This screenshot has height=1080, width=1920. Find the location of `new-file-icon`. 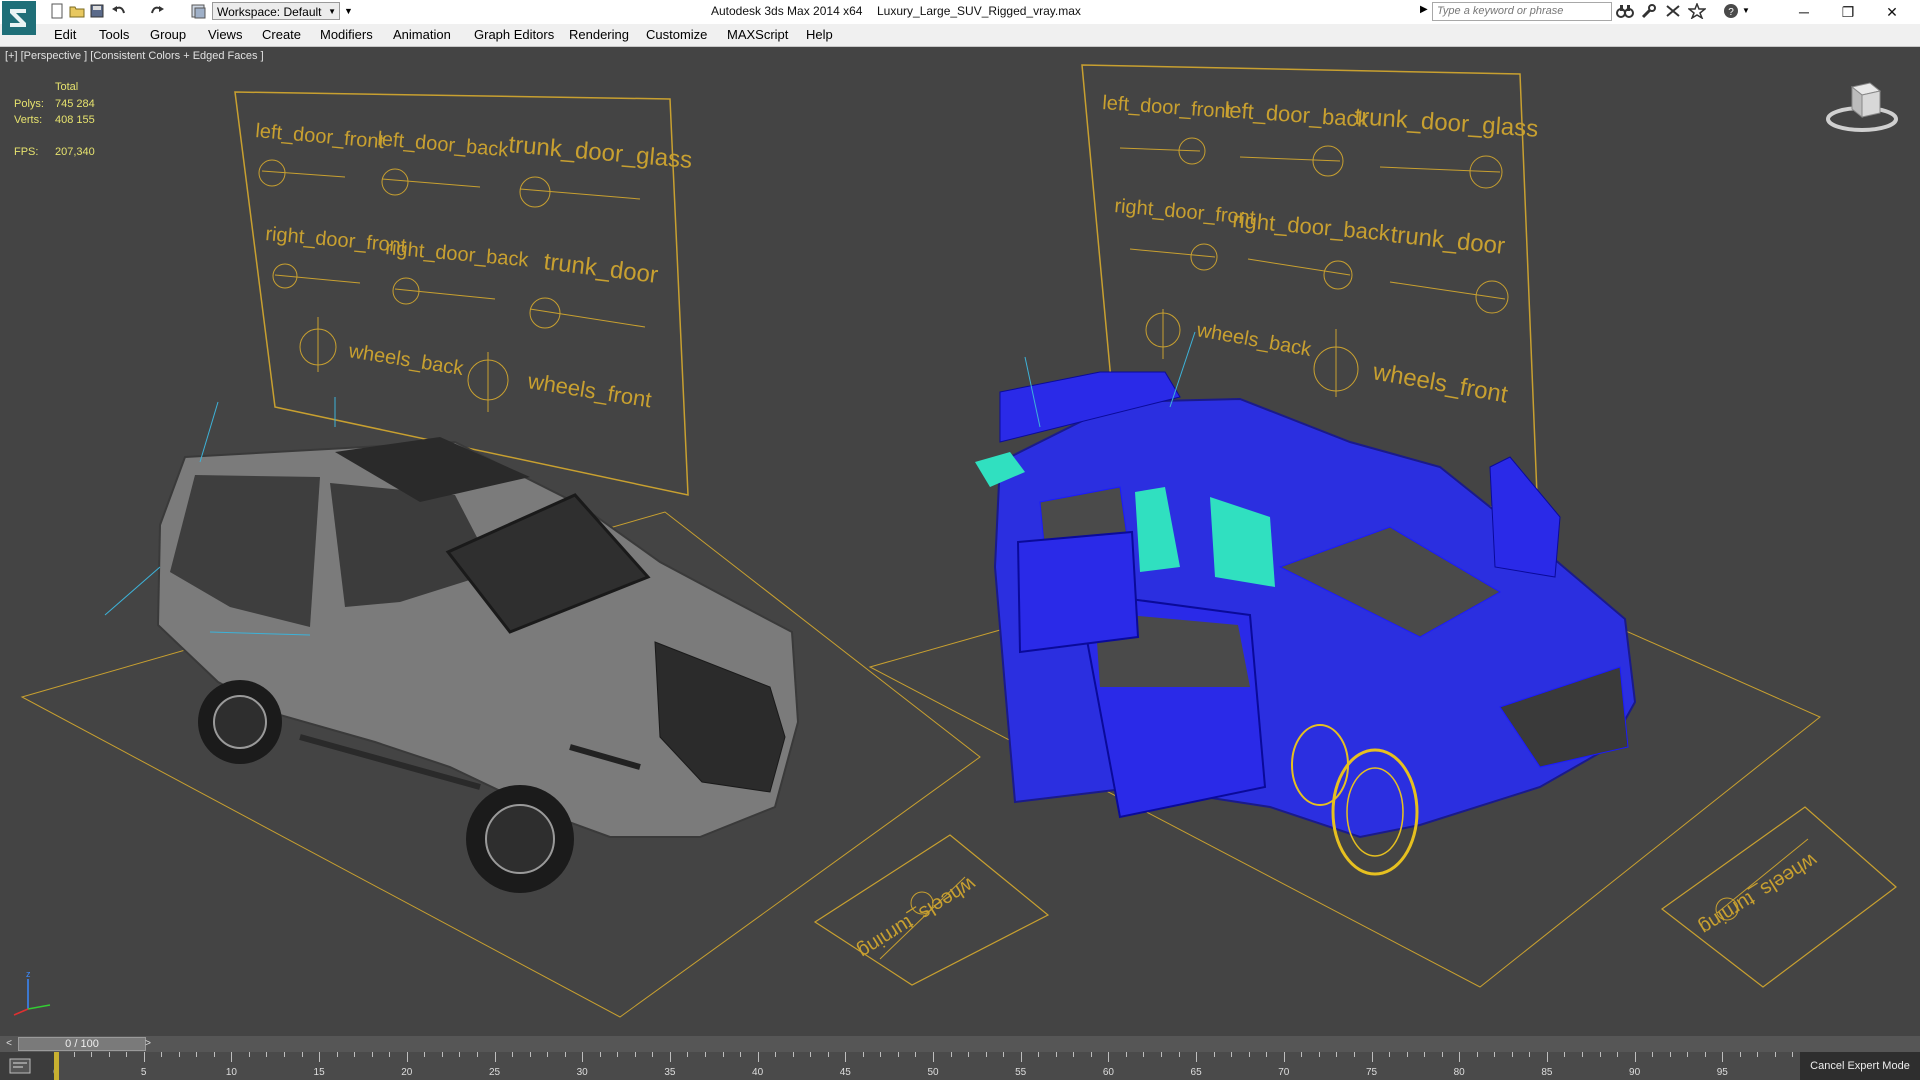

new-file-icon is located at coordinates (57, 11).